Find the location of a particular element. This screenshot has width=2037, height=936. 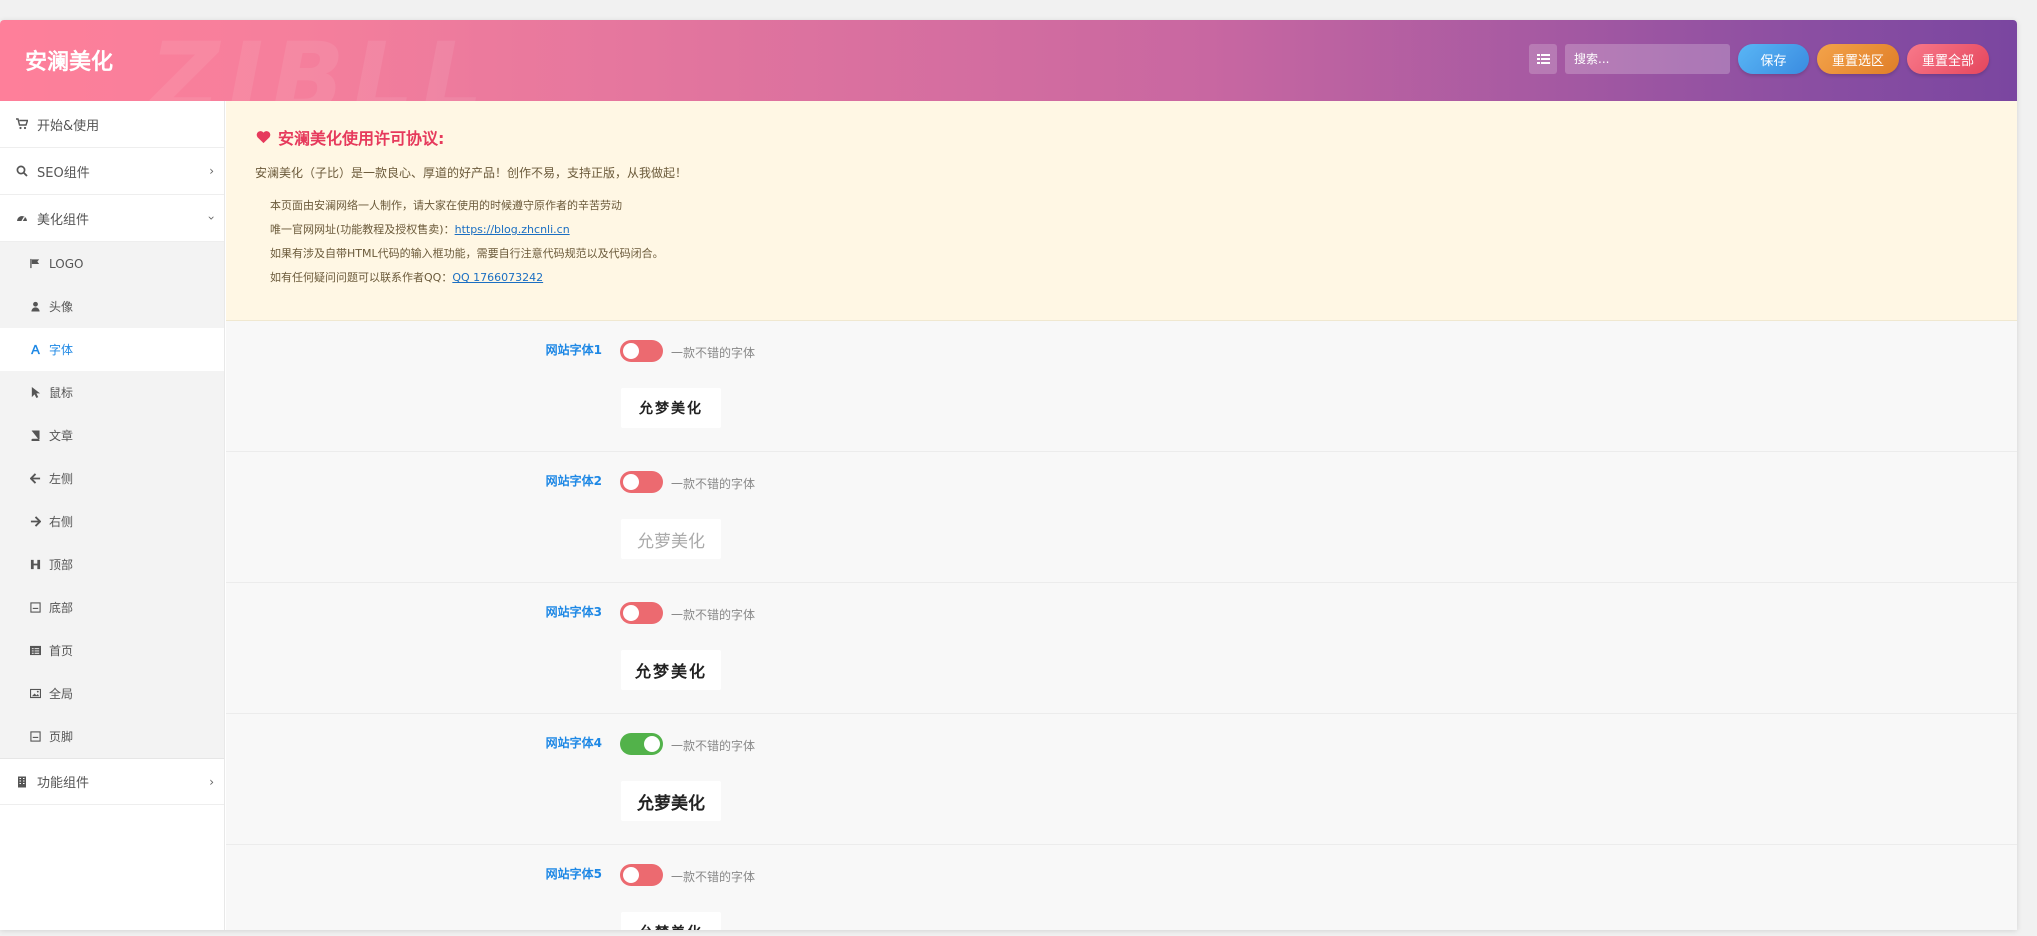

heart-icon is located at coordinates (263, 137).